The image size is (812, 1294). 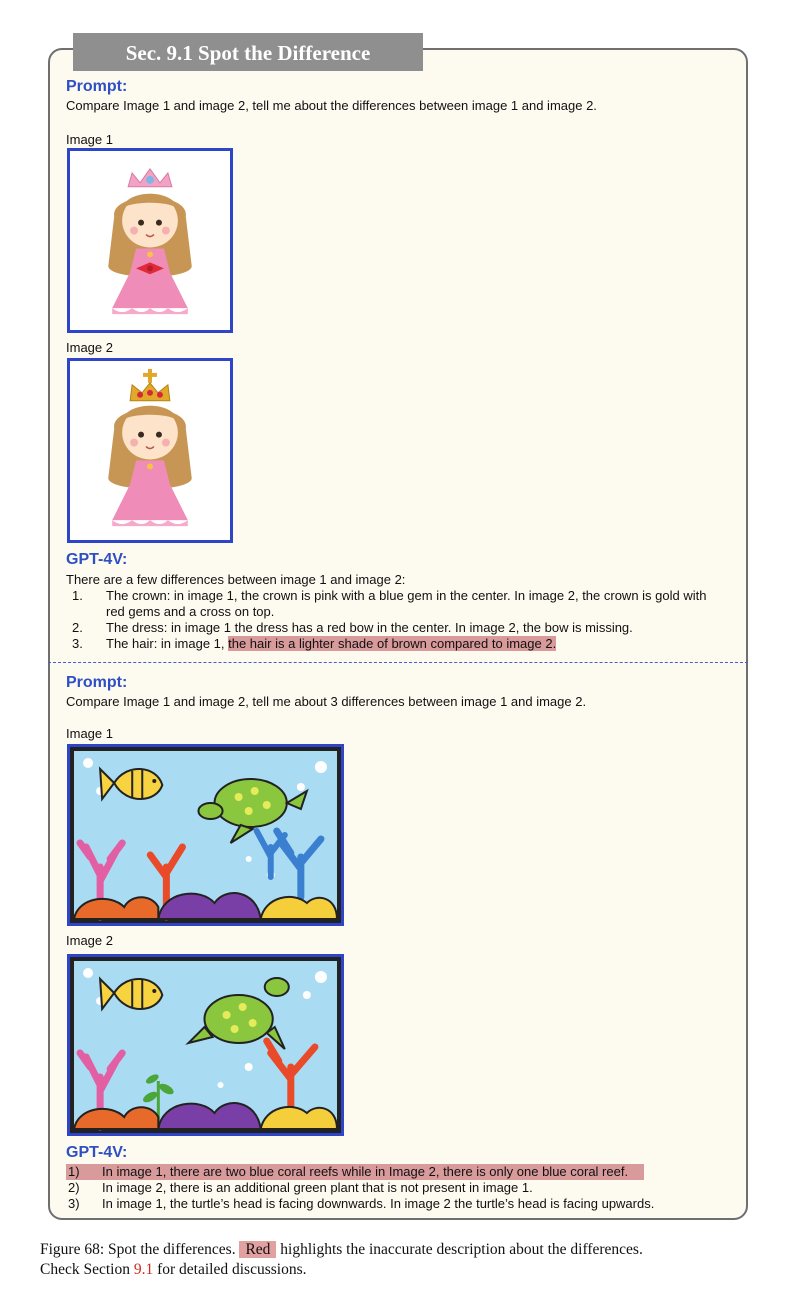 I want to click on item-number: 1., so click(x=77, y=595).